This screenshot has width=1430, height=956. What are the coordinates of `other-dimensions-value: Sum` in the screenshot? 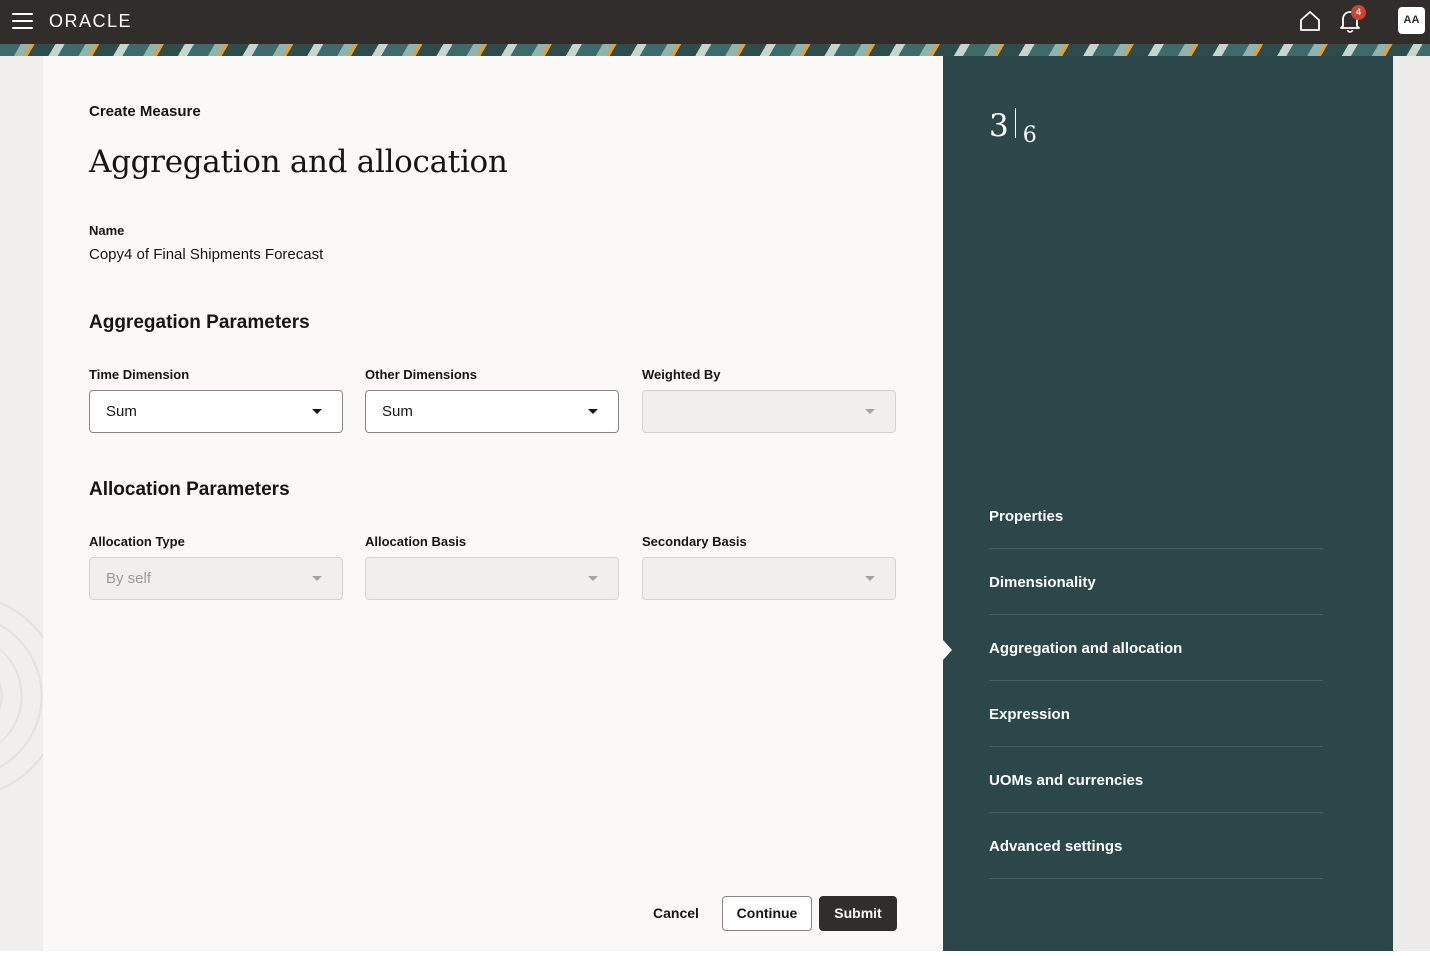 It's located at (397, 411).